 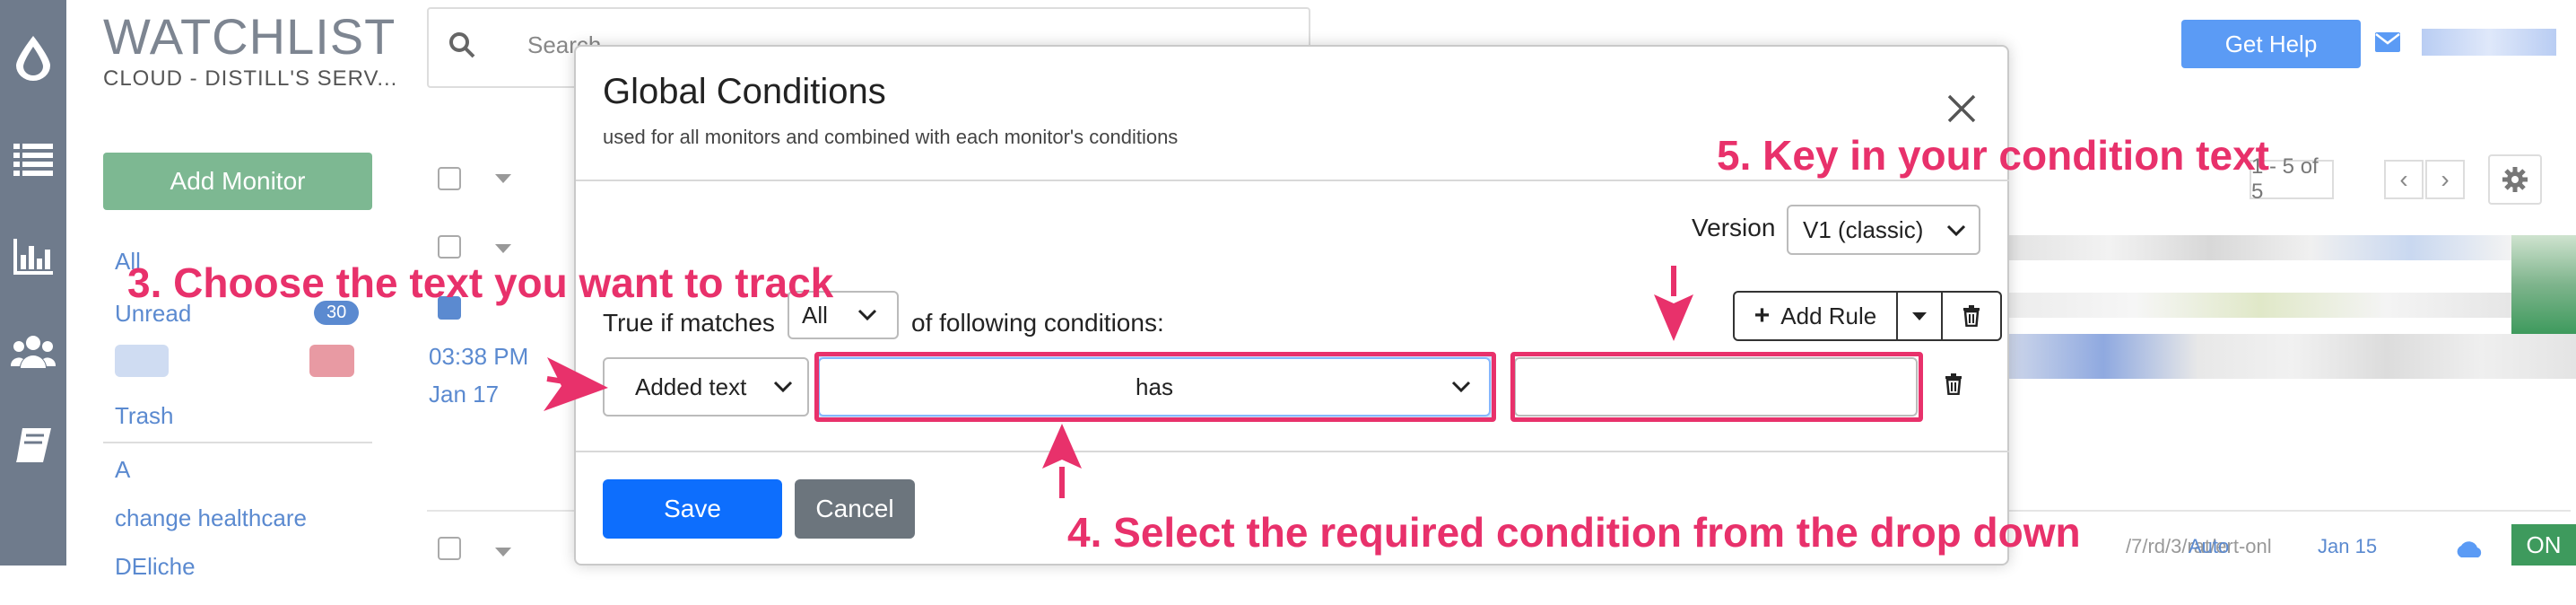 I want to click on blurred-status, so click(x=2543, y=285).